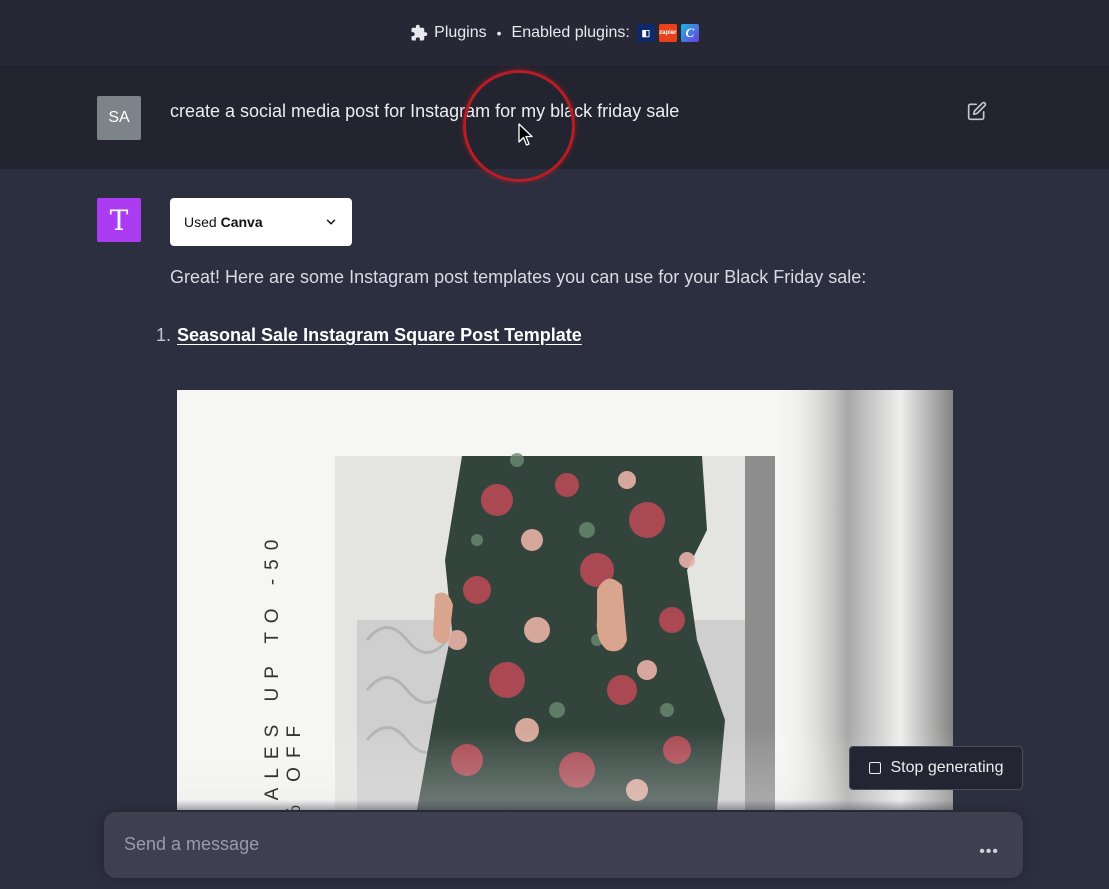  What do you see at coordinates (331, 222) in the screenshot?
I see `chevron-down-icon` at bounding box center [331, 222].